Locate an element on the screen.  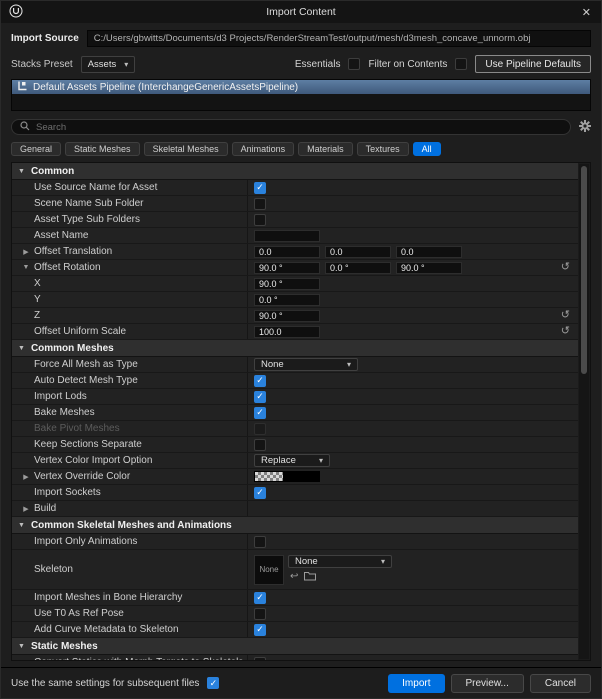
property-label: Offset Rotation is located at coordinates (67, 267).